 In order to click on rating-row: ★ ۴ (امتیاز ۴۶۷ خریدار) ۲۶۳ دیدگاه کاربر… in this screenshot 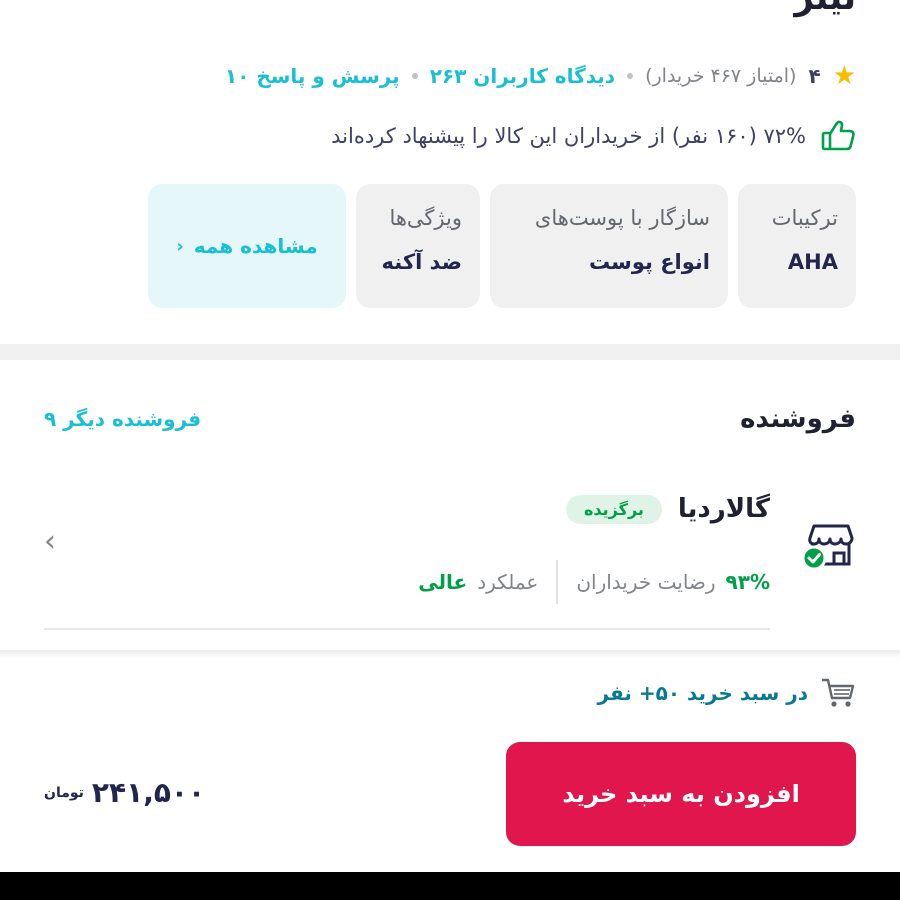, I will do `click(448, 76)`.